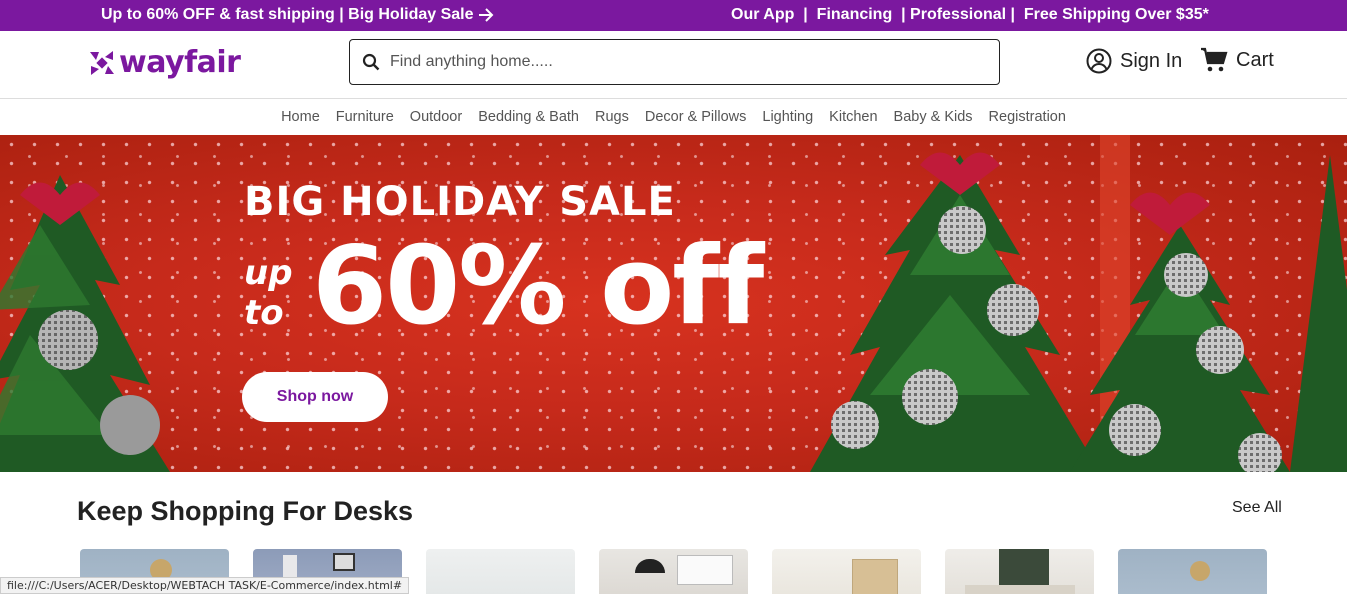 This screenshot has width=1347, height=594. Describe the element at coordinates (1151, 60) in the screenshot. I see `sign-in-label: Sign In` at that location.